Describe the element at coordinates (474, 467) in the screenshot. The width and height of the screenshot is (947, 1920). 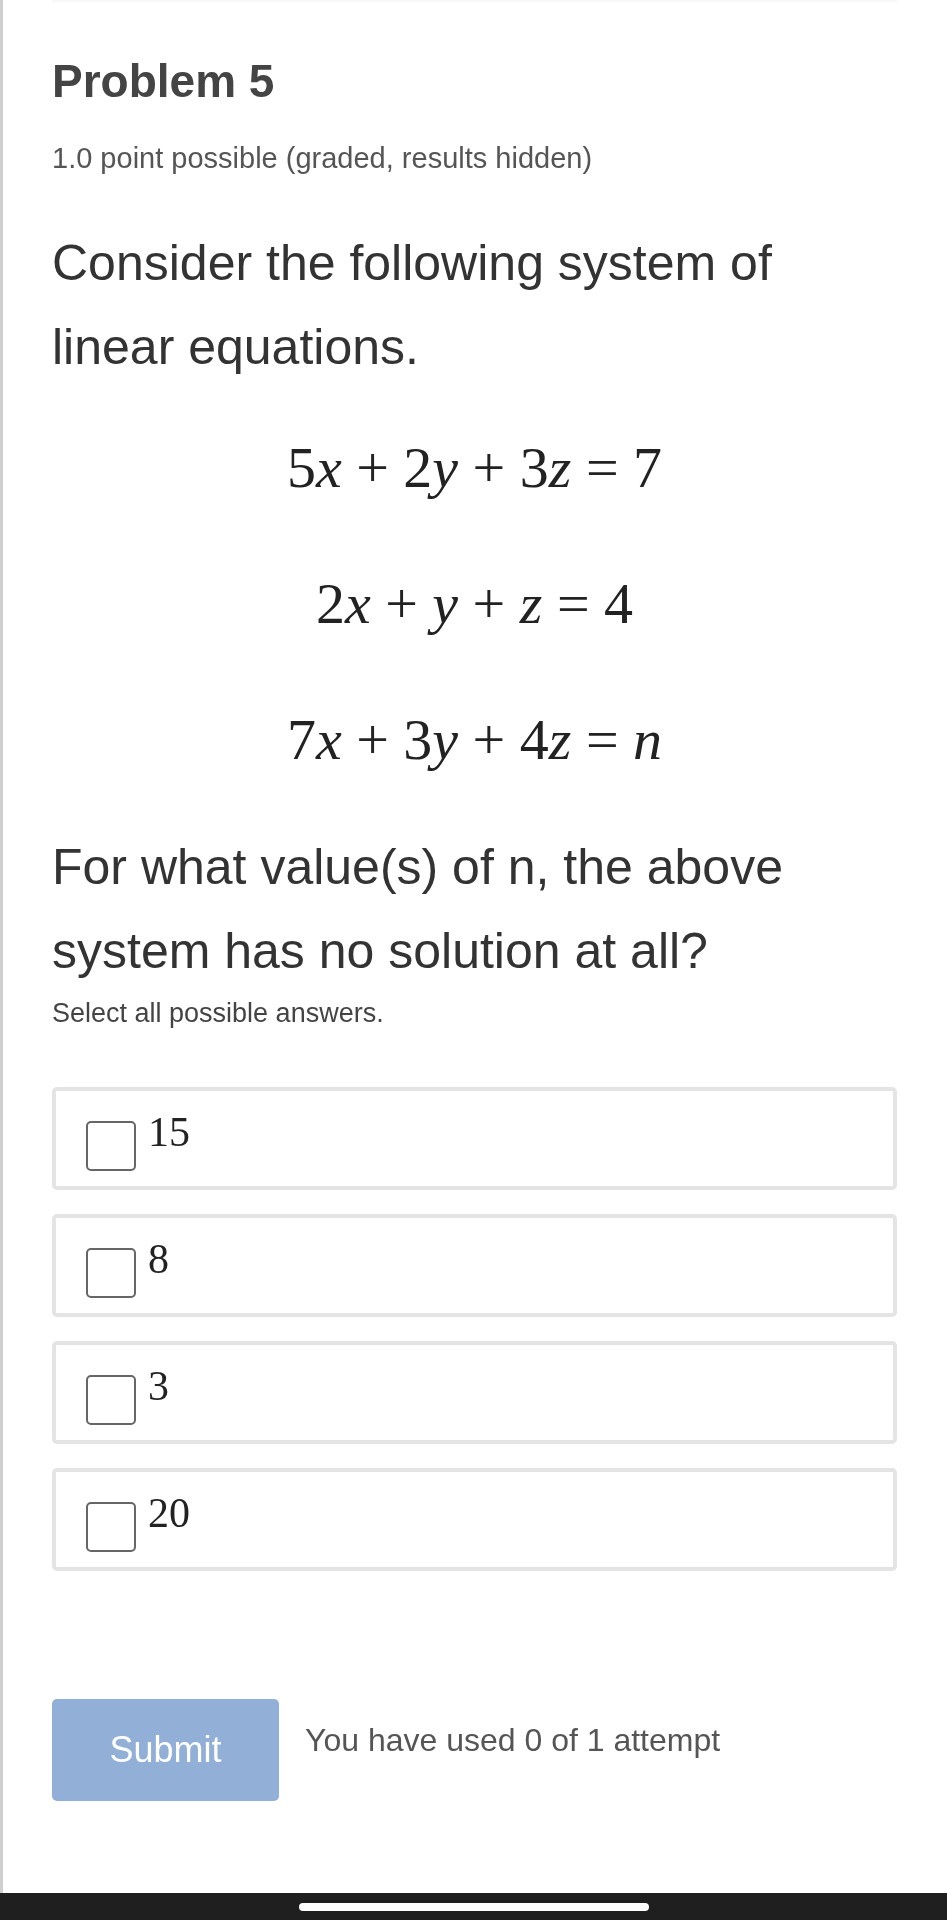
I see `equation: 5x + 2y + 3z = 7` at that location.